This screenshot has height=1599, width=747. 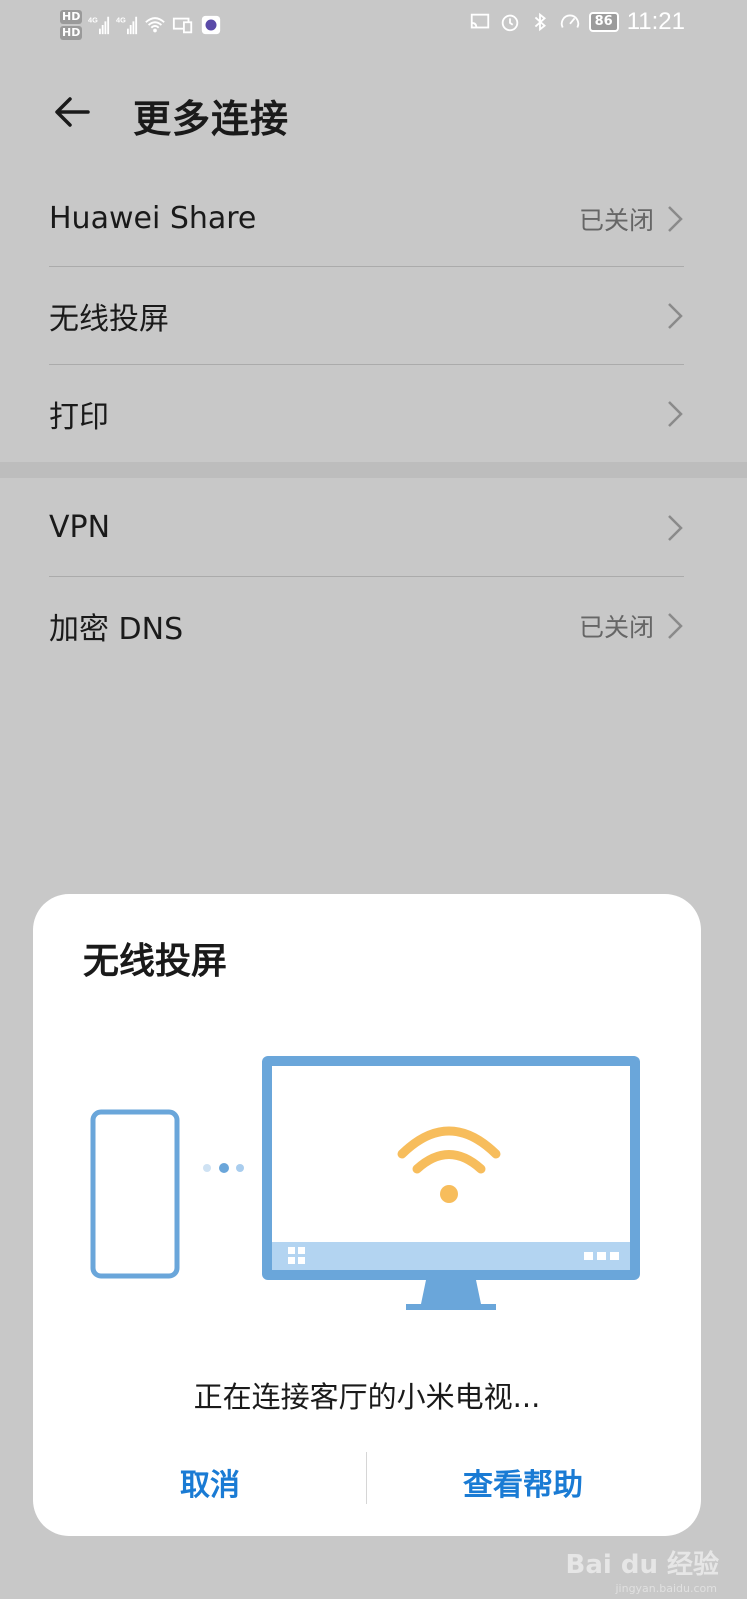 I want to click on cast-icon, so click(x=479, y=21).